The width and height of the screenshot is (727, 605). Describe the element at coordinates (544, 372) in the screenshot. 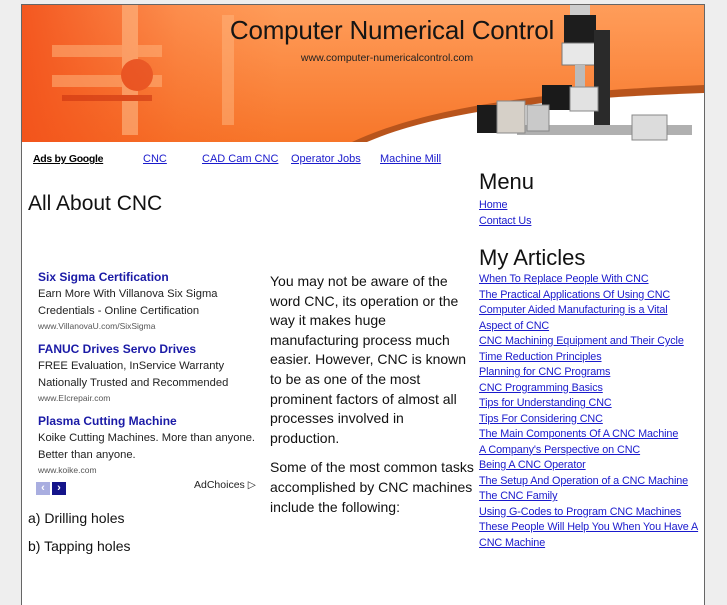

I see `article-link: Planning for CNC Programs` at that location.